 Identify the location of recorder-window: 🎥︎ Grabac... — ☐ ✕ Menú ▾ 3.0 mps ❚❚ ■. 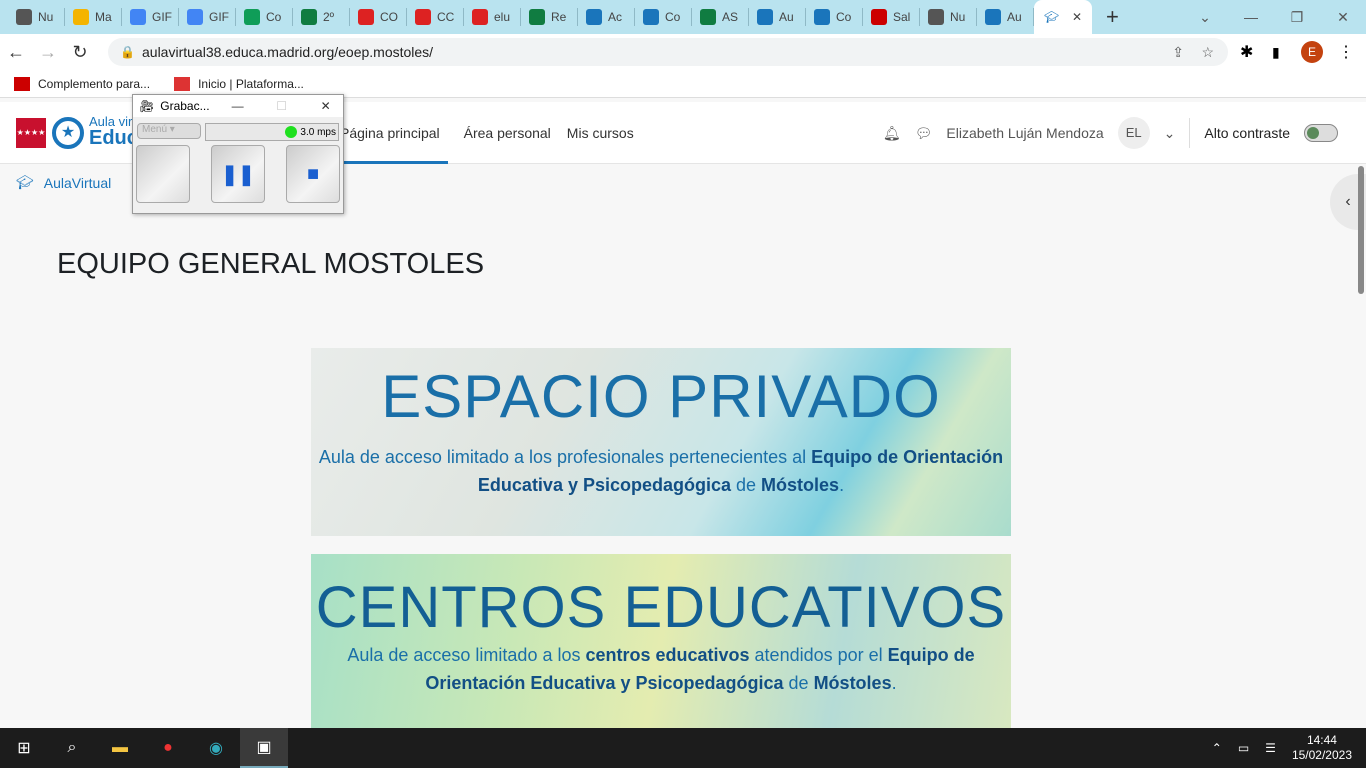
(238, 154).